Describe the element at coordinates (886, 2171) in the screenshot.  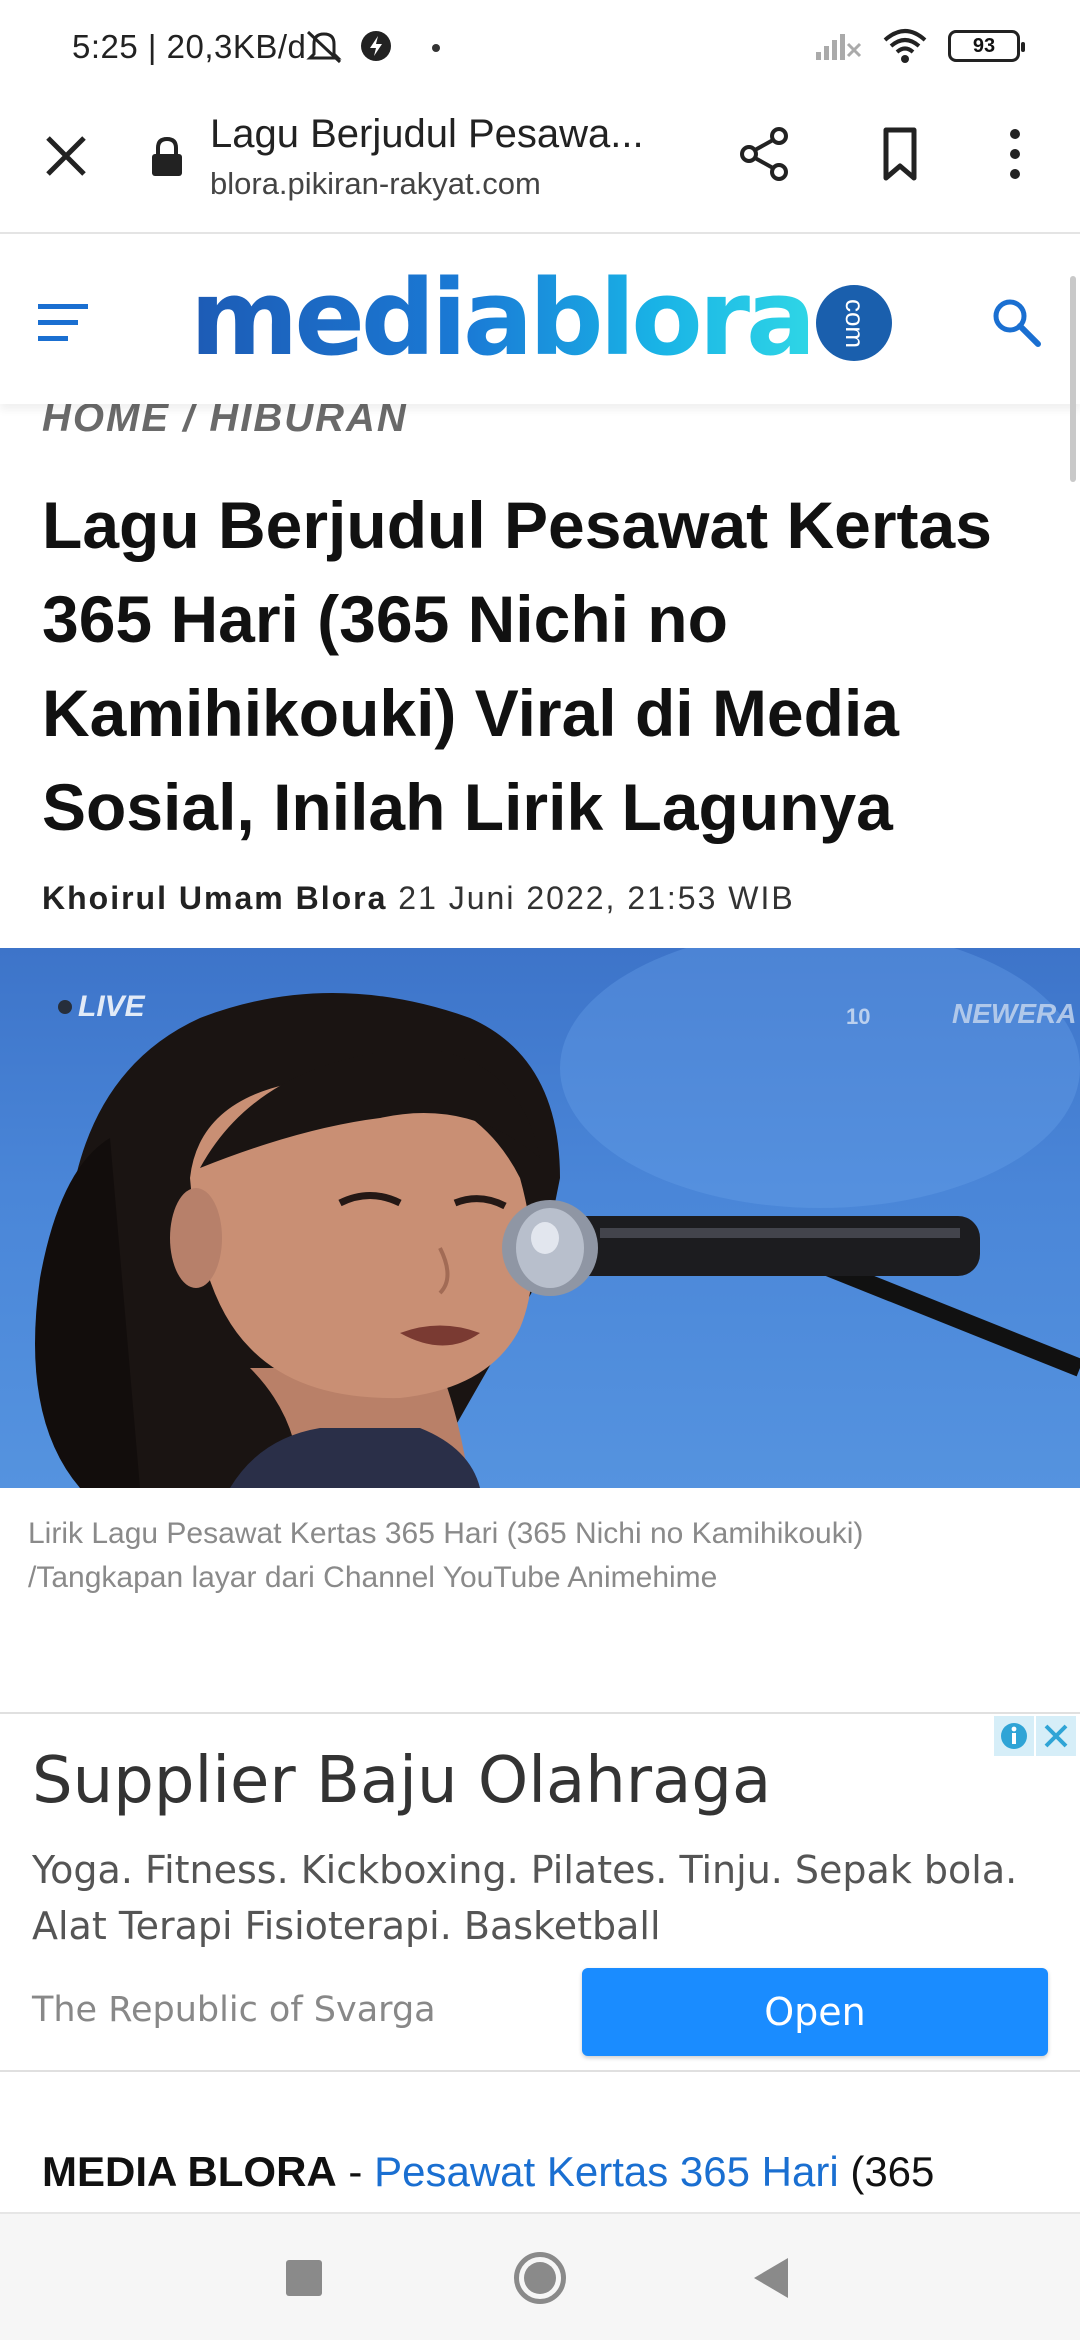
I see `body-continuation: (365` at that location.